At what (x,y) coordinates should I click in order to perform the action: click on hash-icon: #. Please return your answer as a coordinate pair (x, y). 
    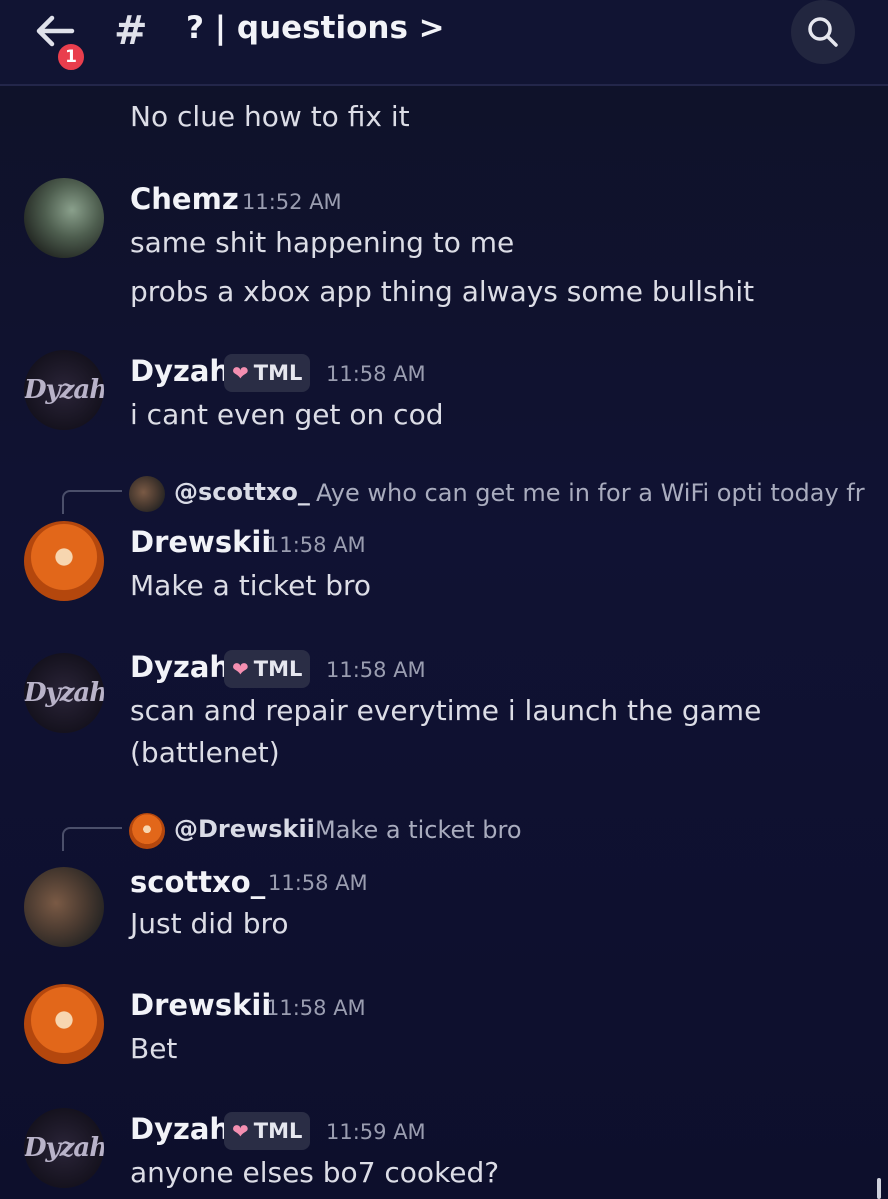
    Looking at the image, I should click on (131, 31).